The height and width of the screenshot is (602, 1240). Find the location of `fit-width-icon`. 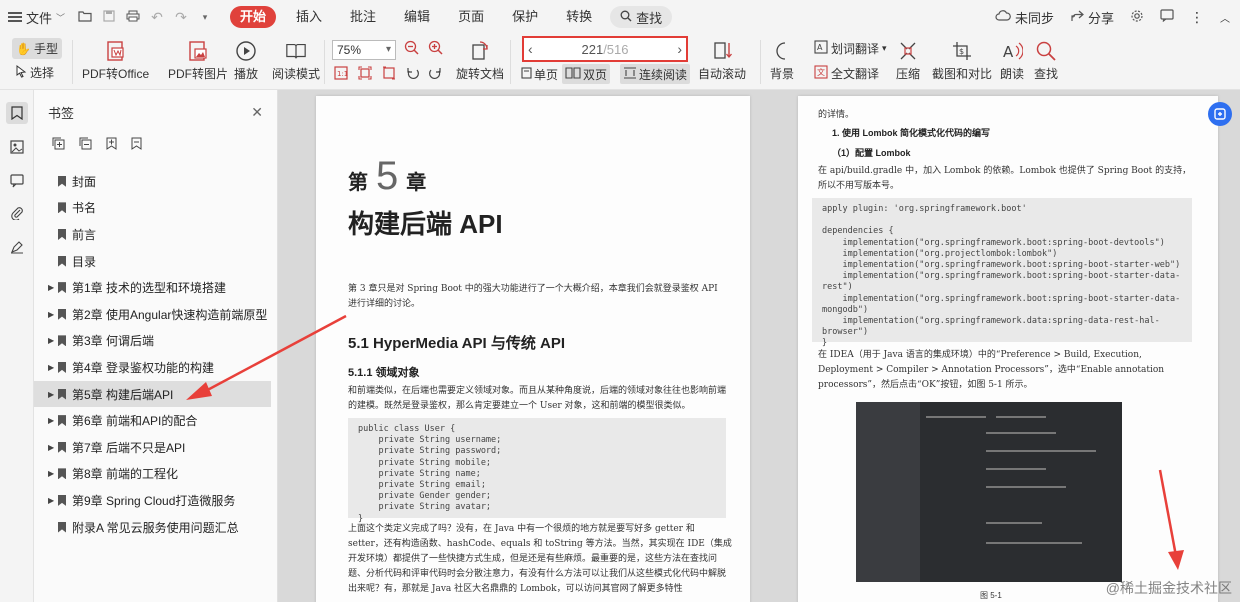

fit-width-icon is located at coordinates (389, 73).